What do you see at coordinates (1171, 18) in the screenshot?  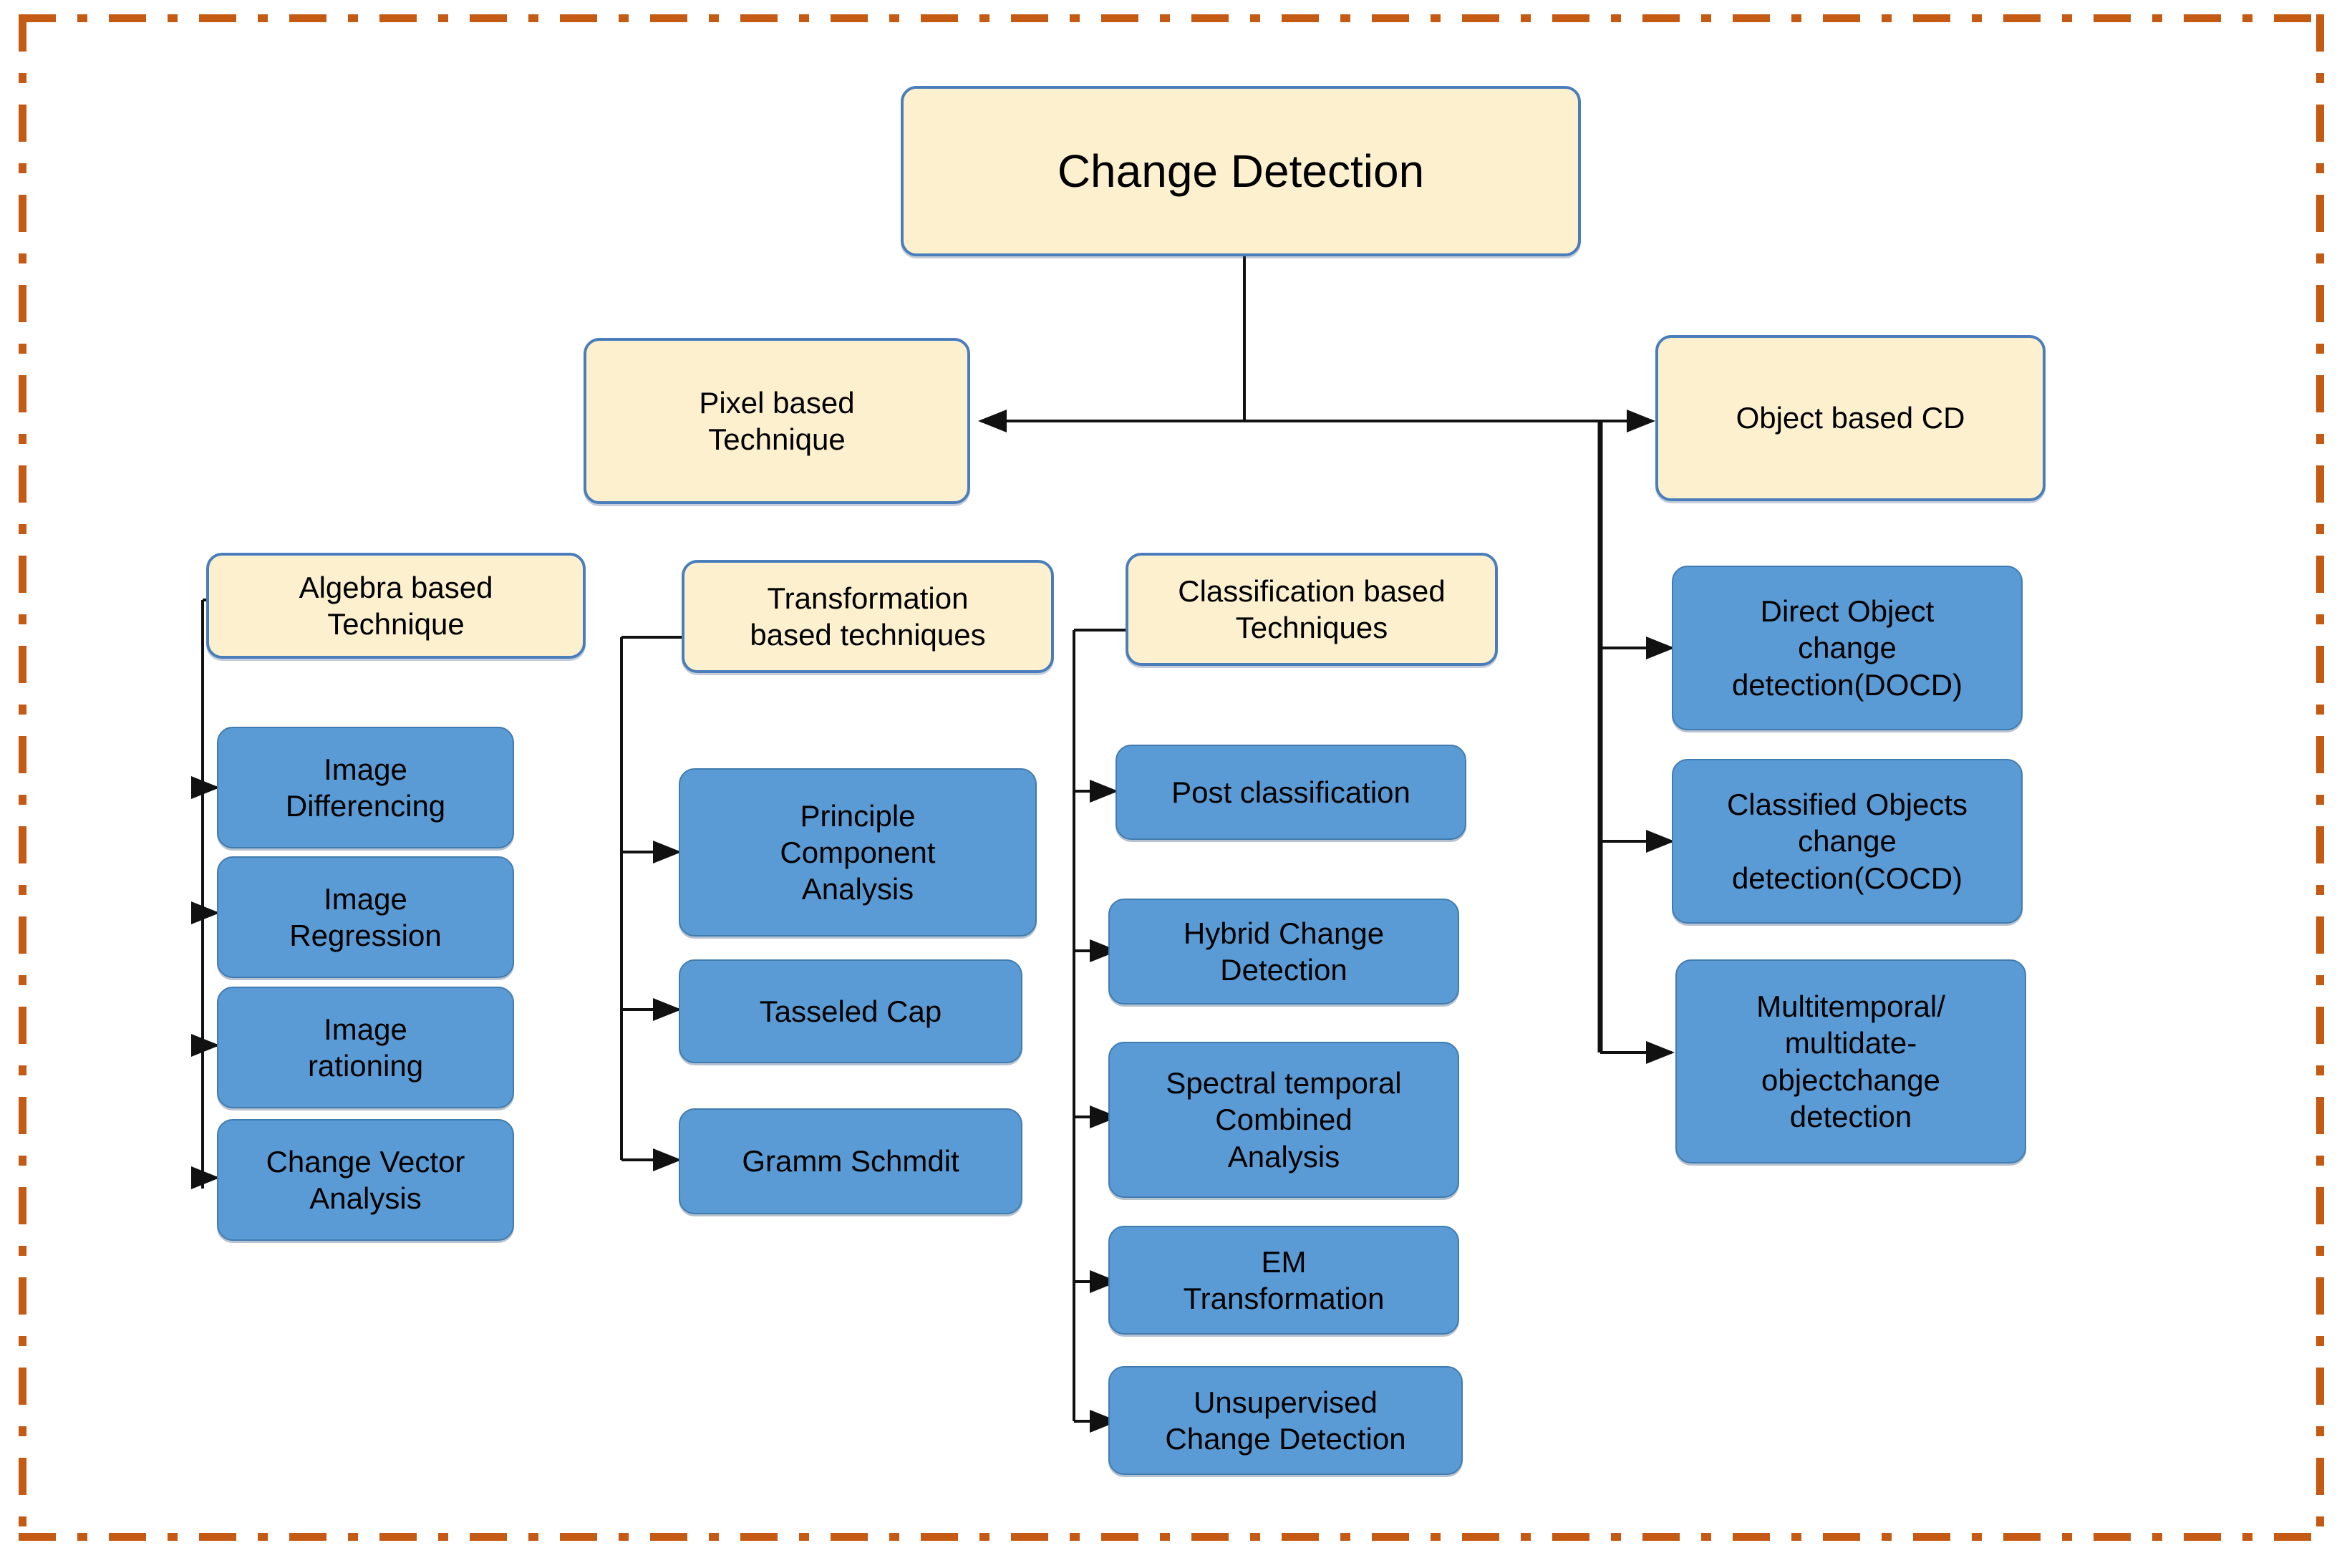 I see `frame-top-edge` at bounding box center [1171, 18].